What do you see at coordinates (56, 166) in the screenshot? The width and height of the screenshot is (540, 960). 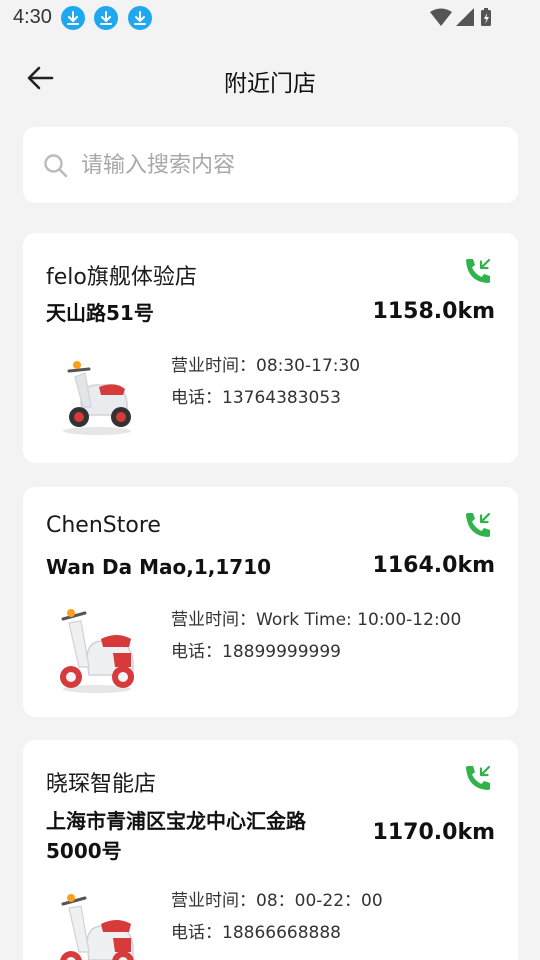 I see `search-icon` at bounding box center [56, 166].